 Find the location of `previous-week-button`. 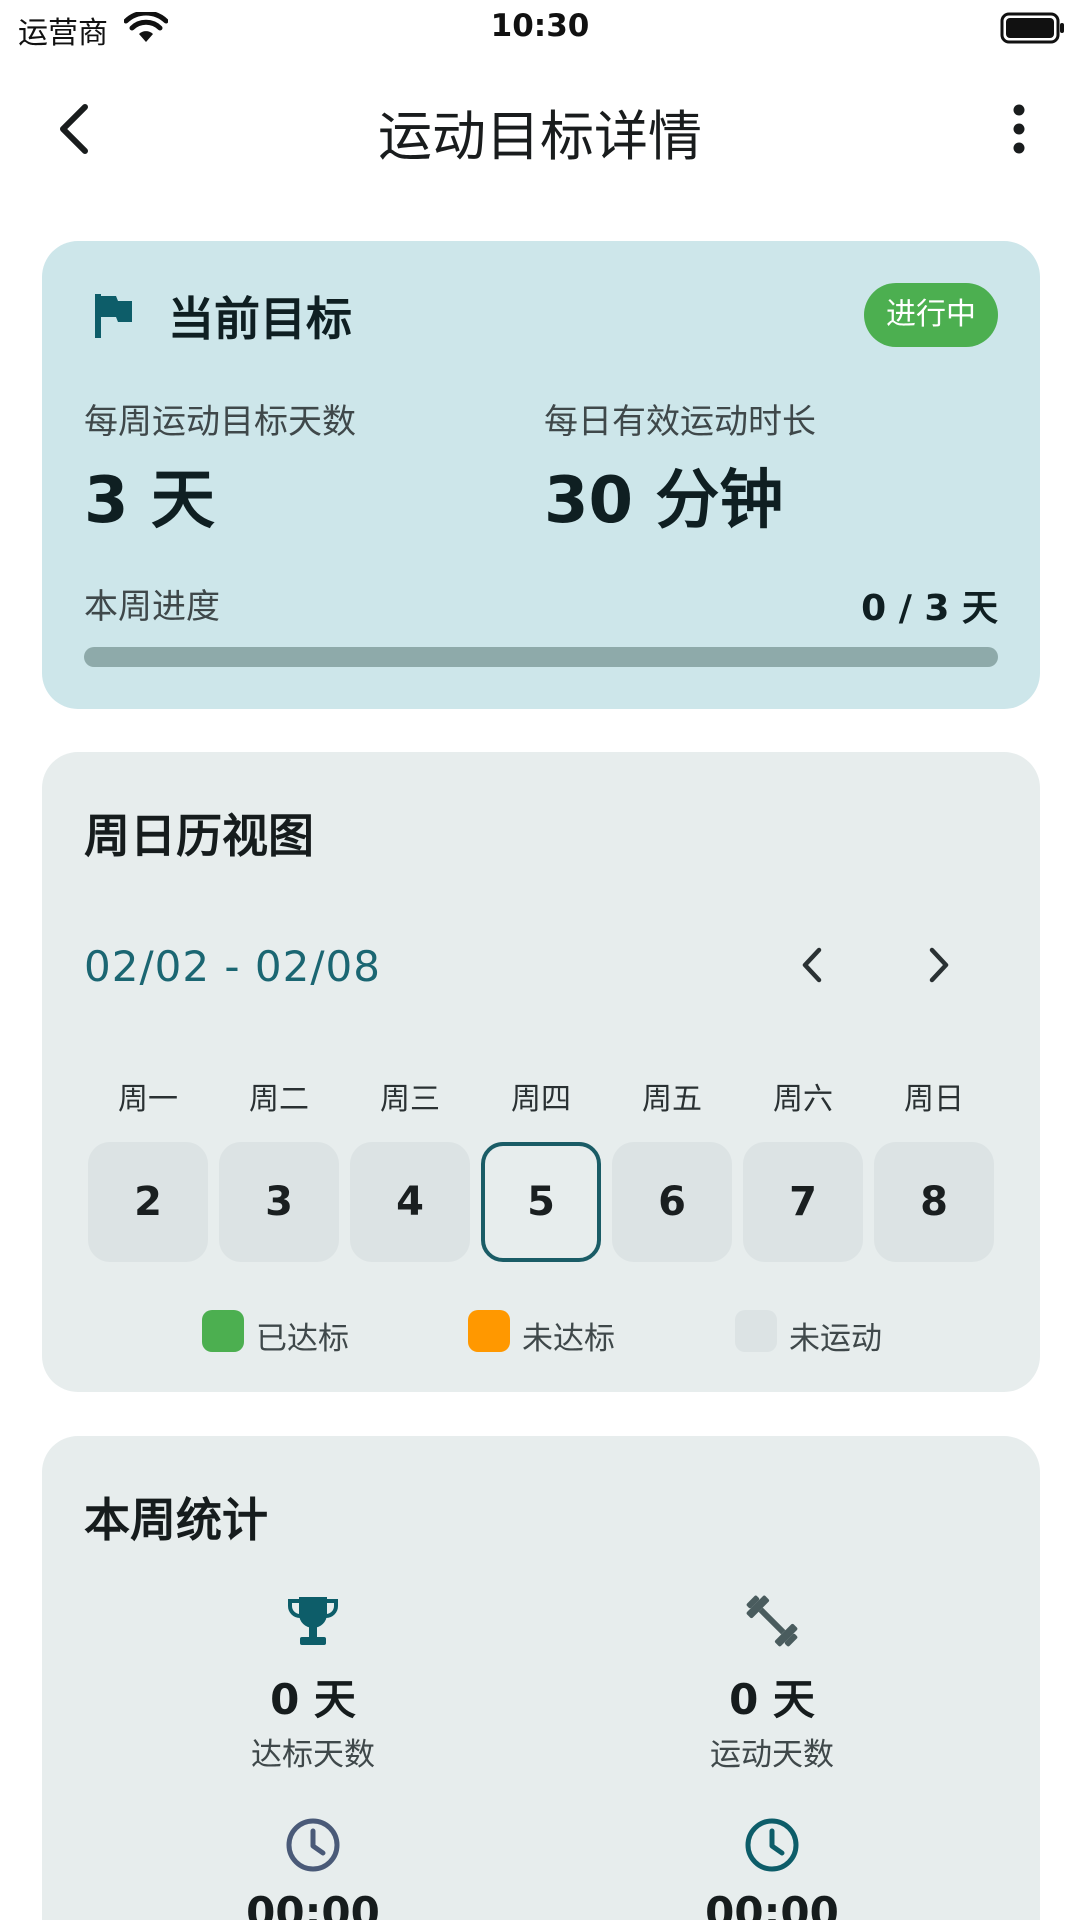

previous-week-button is located at coordinates (812, 965).